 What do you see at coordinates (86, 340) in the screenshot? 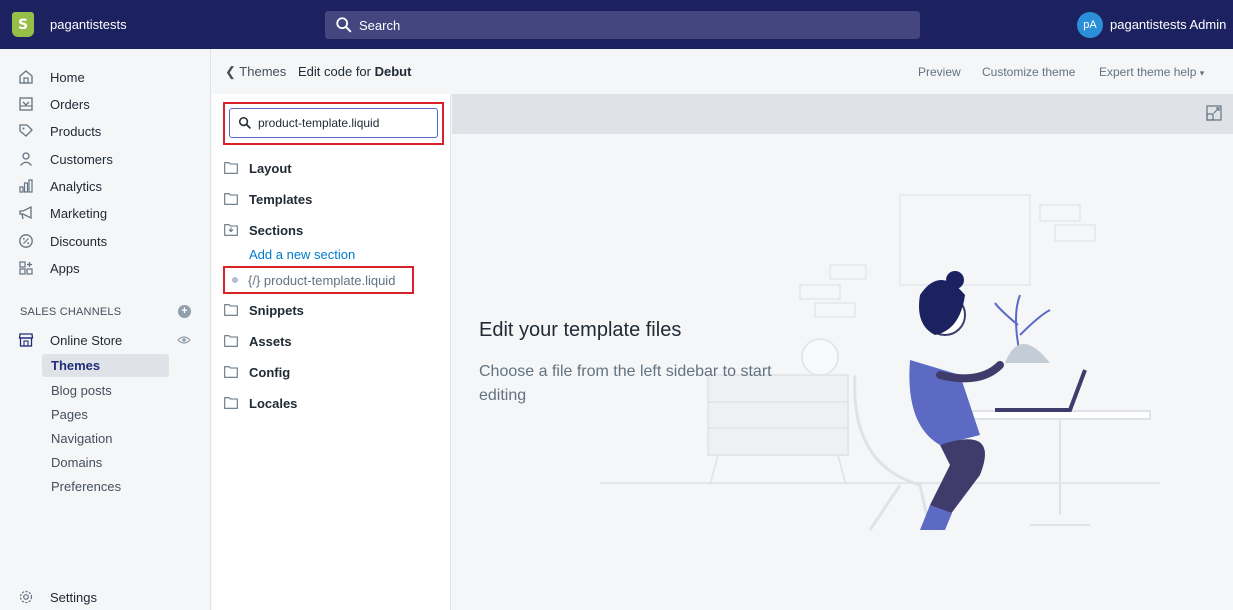
I see `sidebar-item-label: Online Store` at bounding box center [86, 340].